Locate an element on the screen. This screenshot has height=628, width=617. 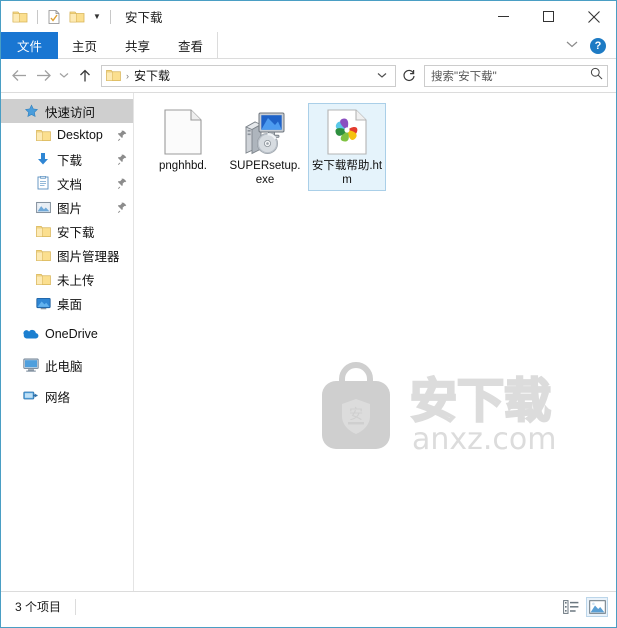
forward-button is located at coordinates (43, 76).